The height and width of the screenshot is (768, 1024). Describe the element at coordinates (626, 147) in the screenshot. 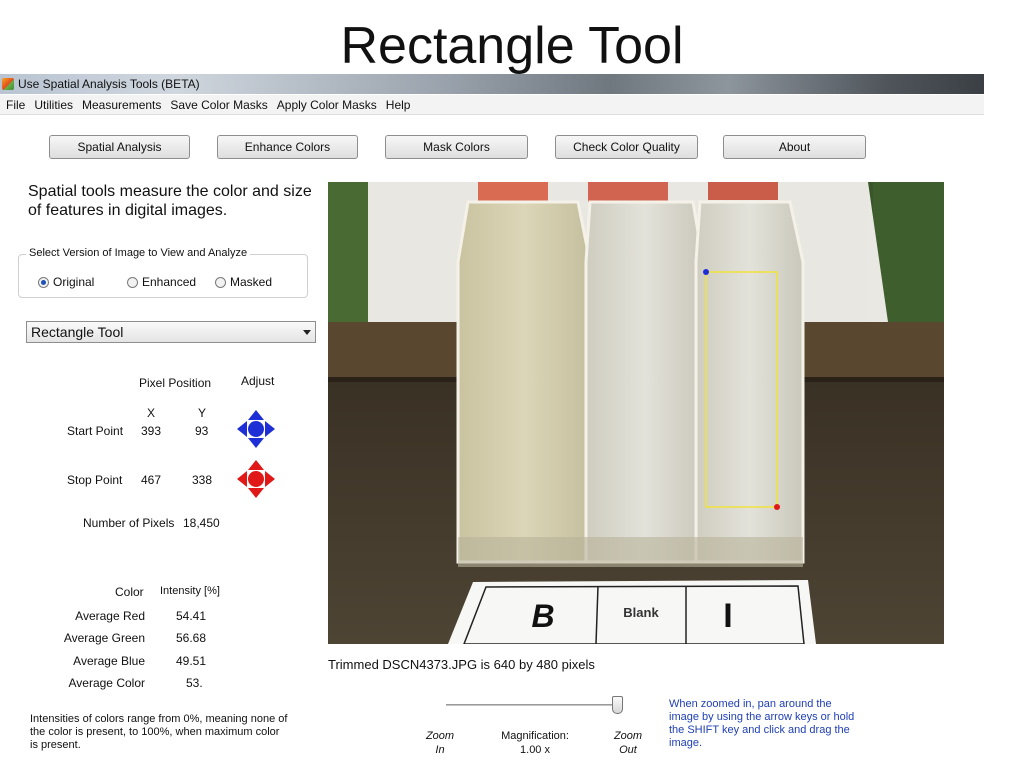

I see `check-color-quality-button: Check Color Quality` at that location.